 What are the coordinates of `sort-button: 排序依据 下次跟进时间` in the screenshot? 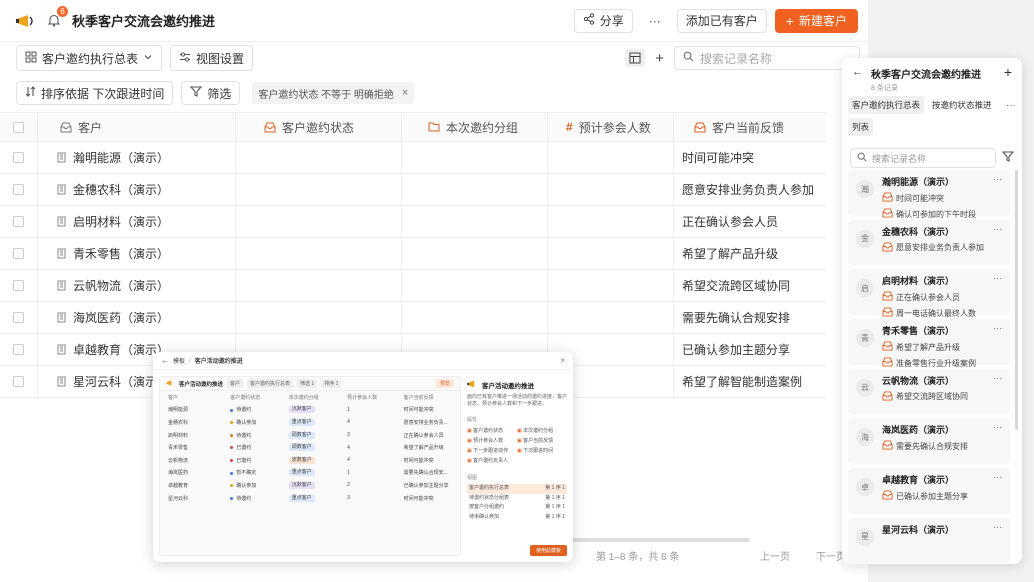 It's located at (95, 93).